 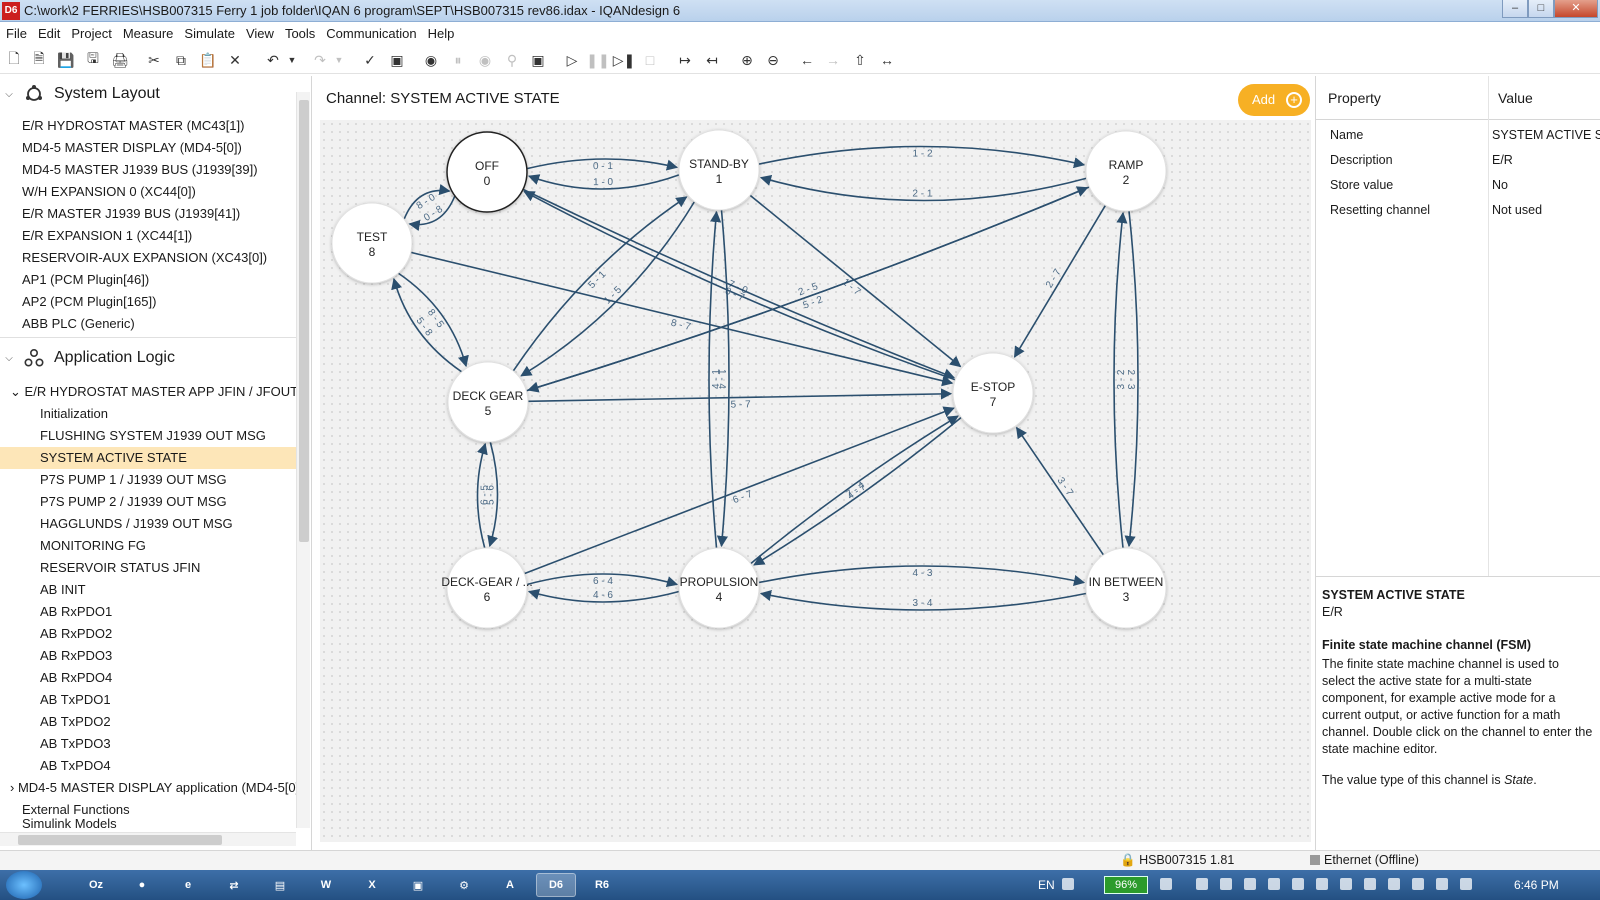 What do you see at coordinates (624, 60) in the screenshot?
I see `step-icon: ▷❚` at bounding box center [624, 60].